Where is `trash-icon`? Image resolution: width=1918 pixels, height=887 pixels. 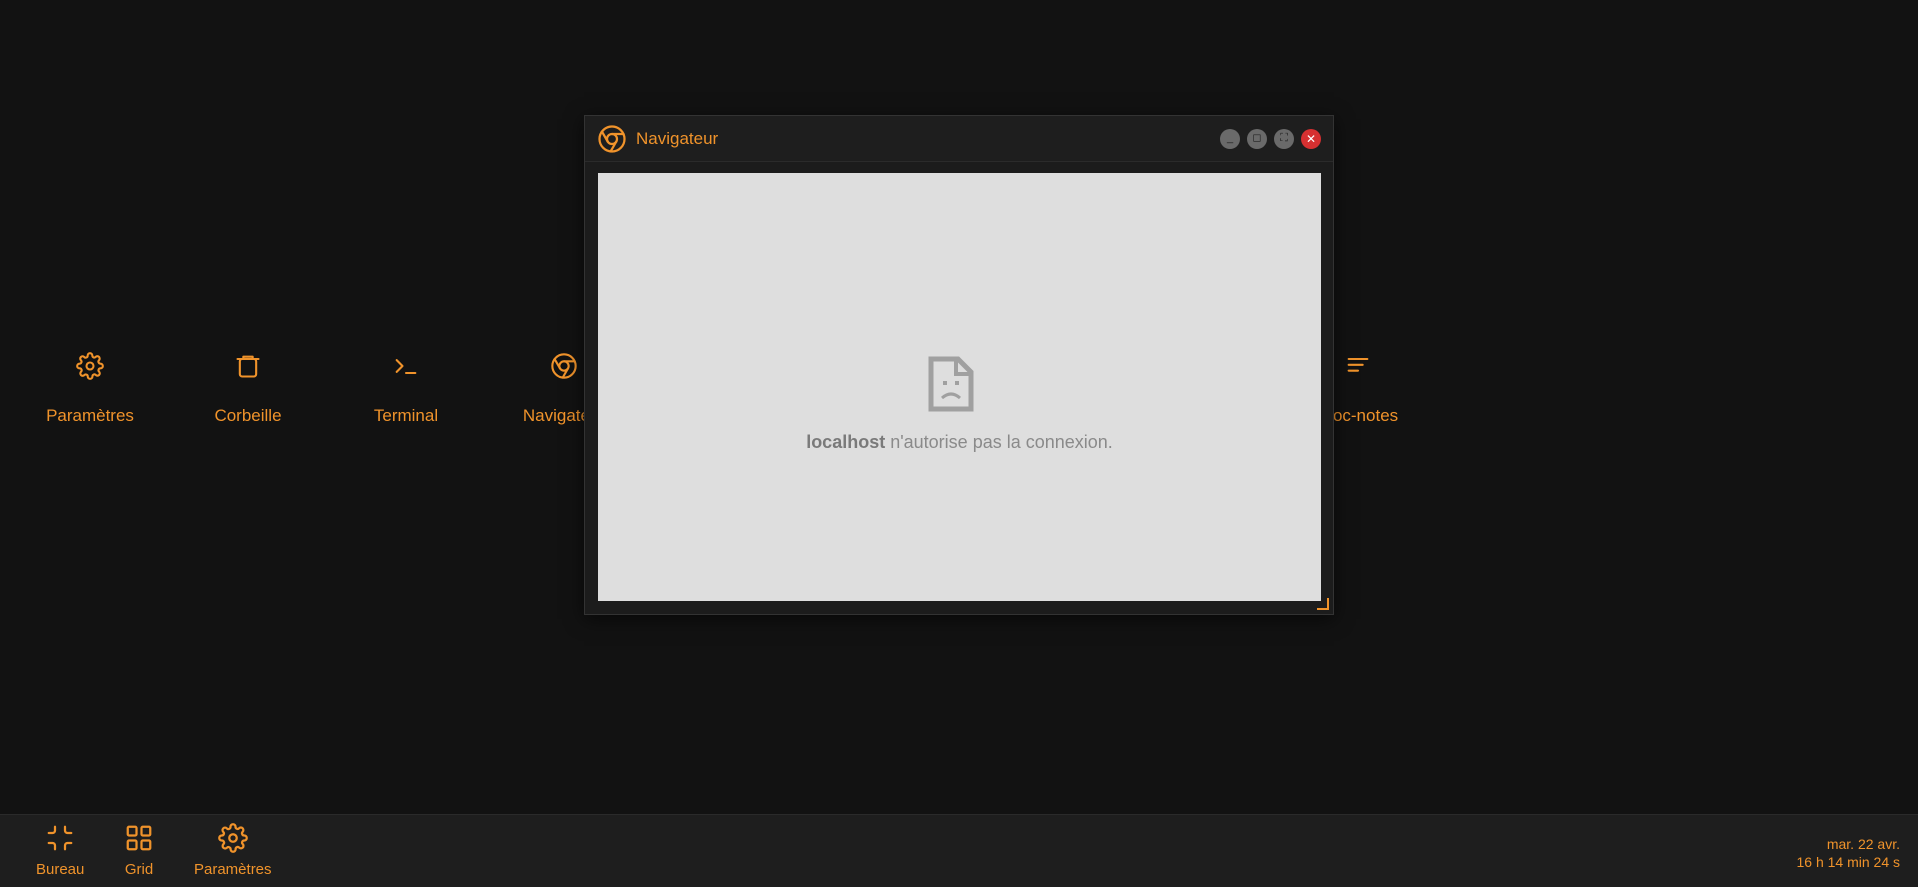
trash-icon is located at coordinates (248, 366).